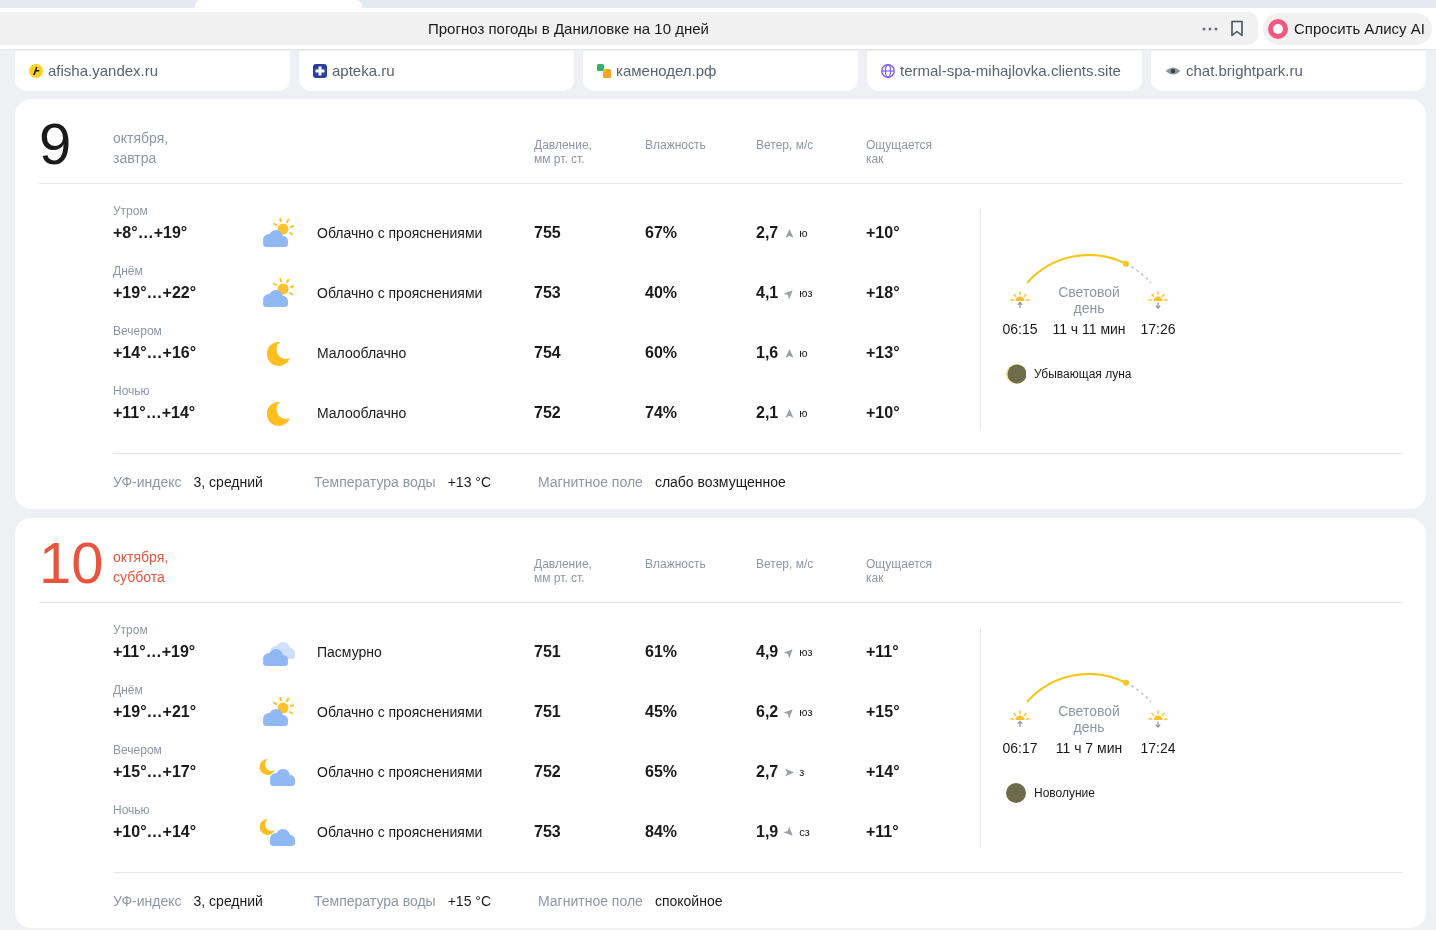  Describe the element at coordinates (36, 71) in the screenshot. I see `figure-icon` at that location.